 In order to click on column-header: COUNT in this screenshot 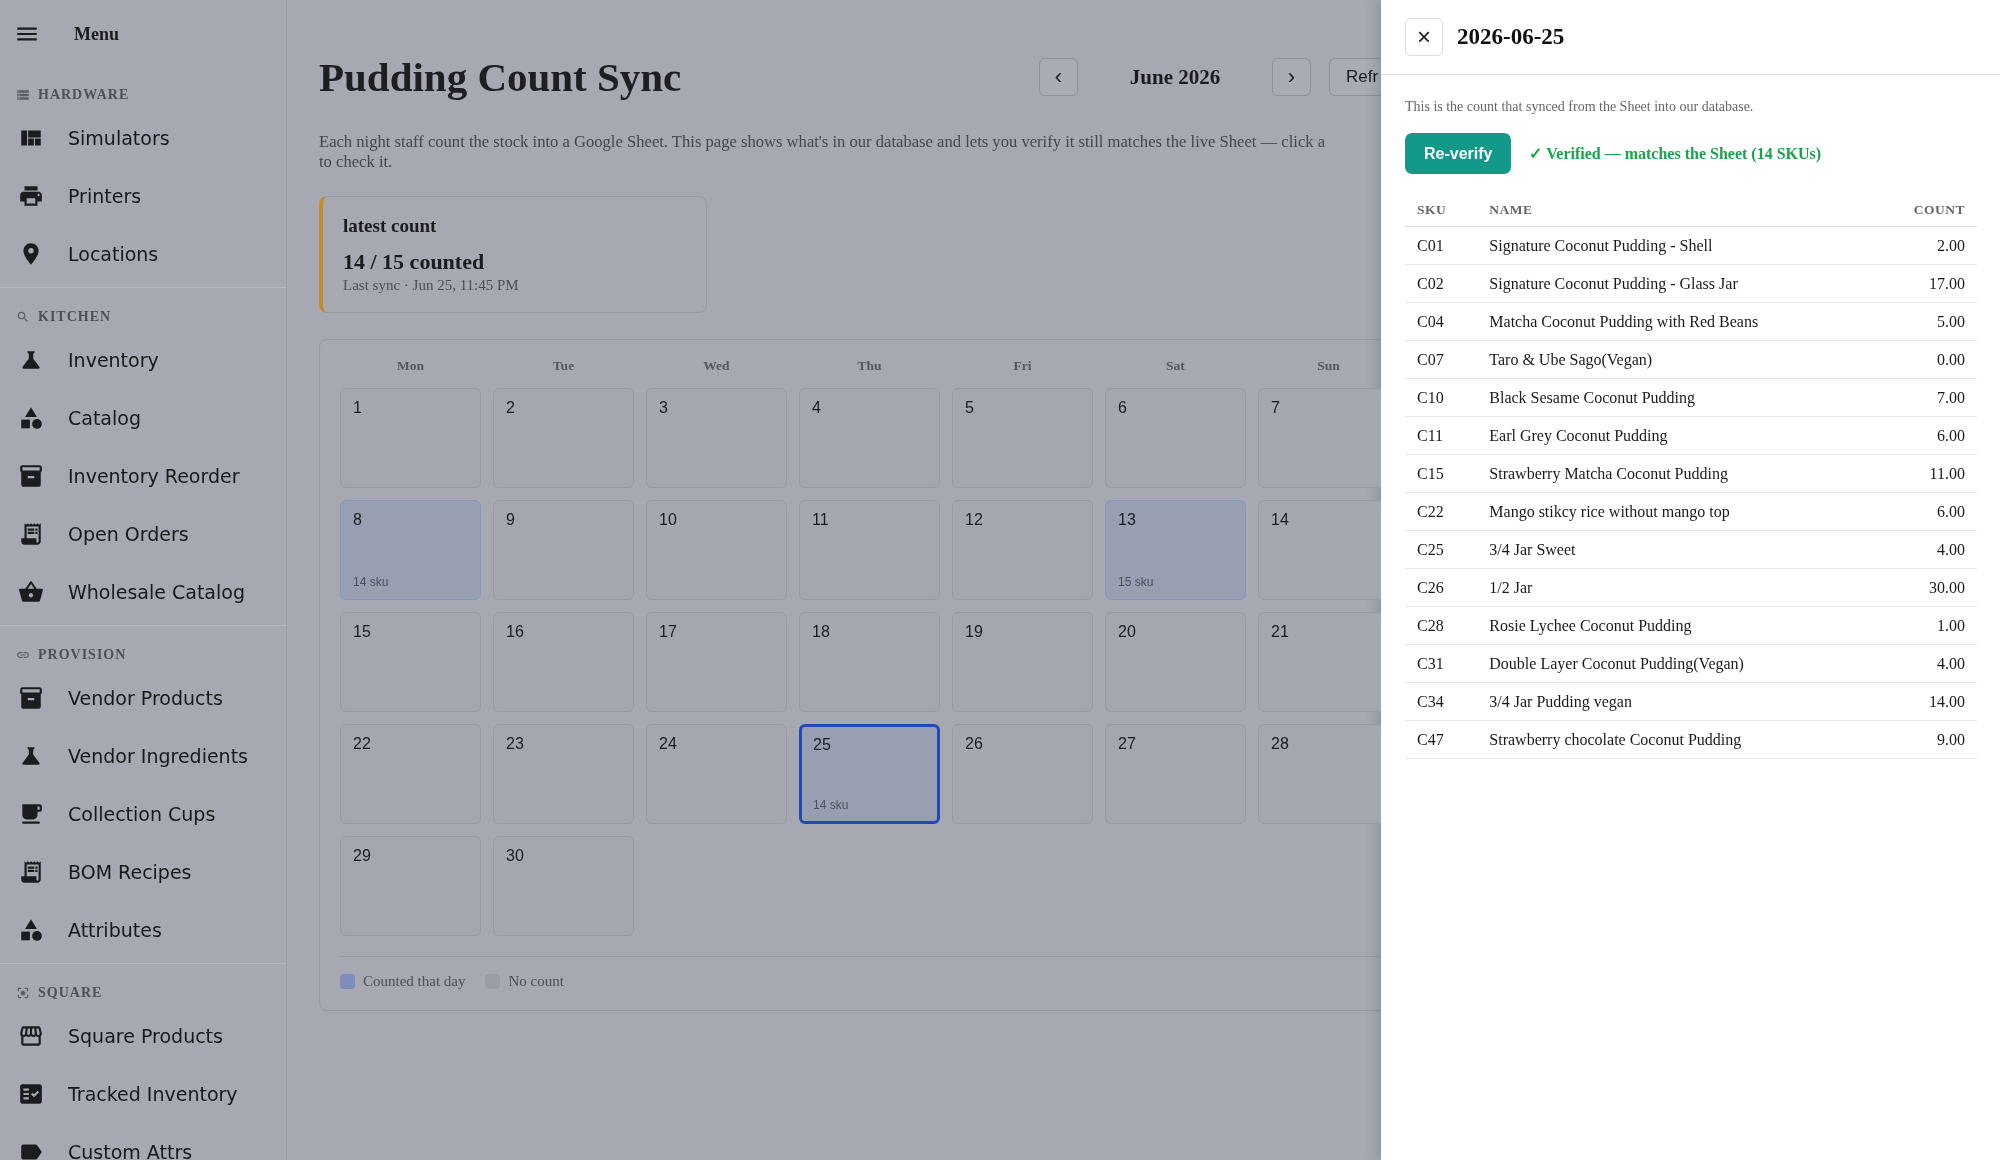, I will do `click(1925, 210)`.